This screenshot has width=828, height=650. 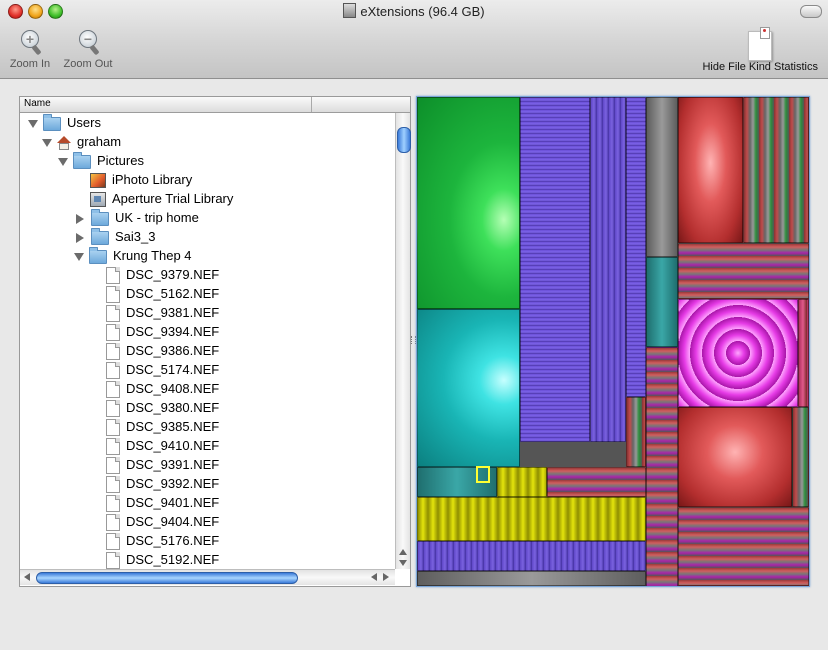 What do you see at coordinates (403, 341) in the screenshot?
I see `vertical-scrollbar` at bounding box center [403, 341].